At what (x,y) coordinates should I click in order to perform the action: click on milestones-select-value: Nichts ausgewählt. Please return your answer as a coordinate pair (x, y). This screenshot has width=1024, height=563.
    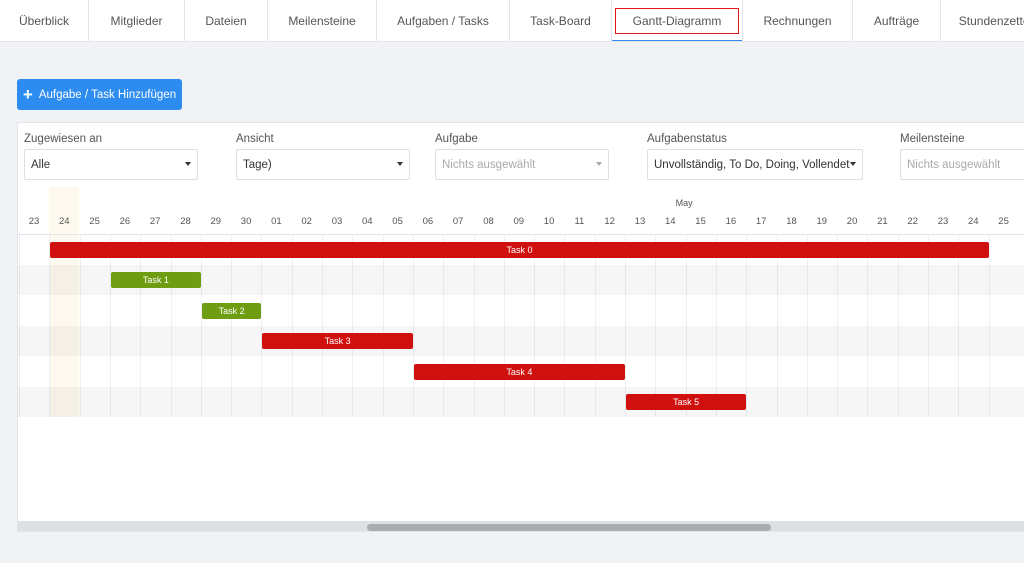
    Looking at the image, I should click on (954, 164).